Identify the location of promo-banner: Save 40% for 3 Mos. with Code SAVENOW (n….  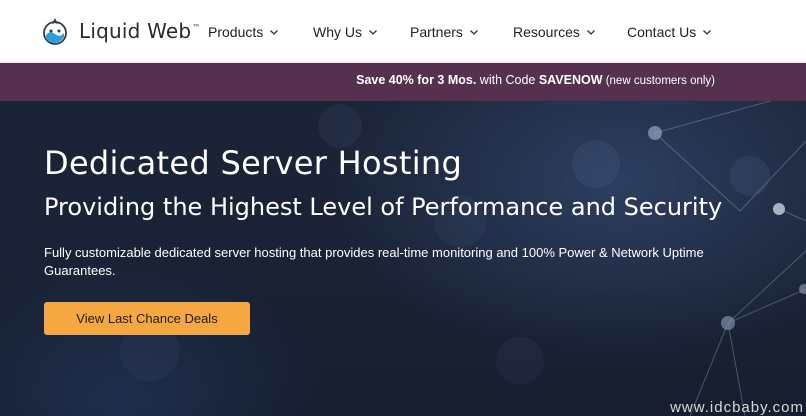
(403, 82).